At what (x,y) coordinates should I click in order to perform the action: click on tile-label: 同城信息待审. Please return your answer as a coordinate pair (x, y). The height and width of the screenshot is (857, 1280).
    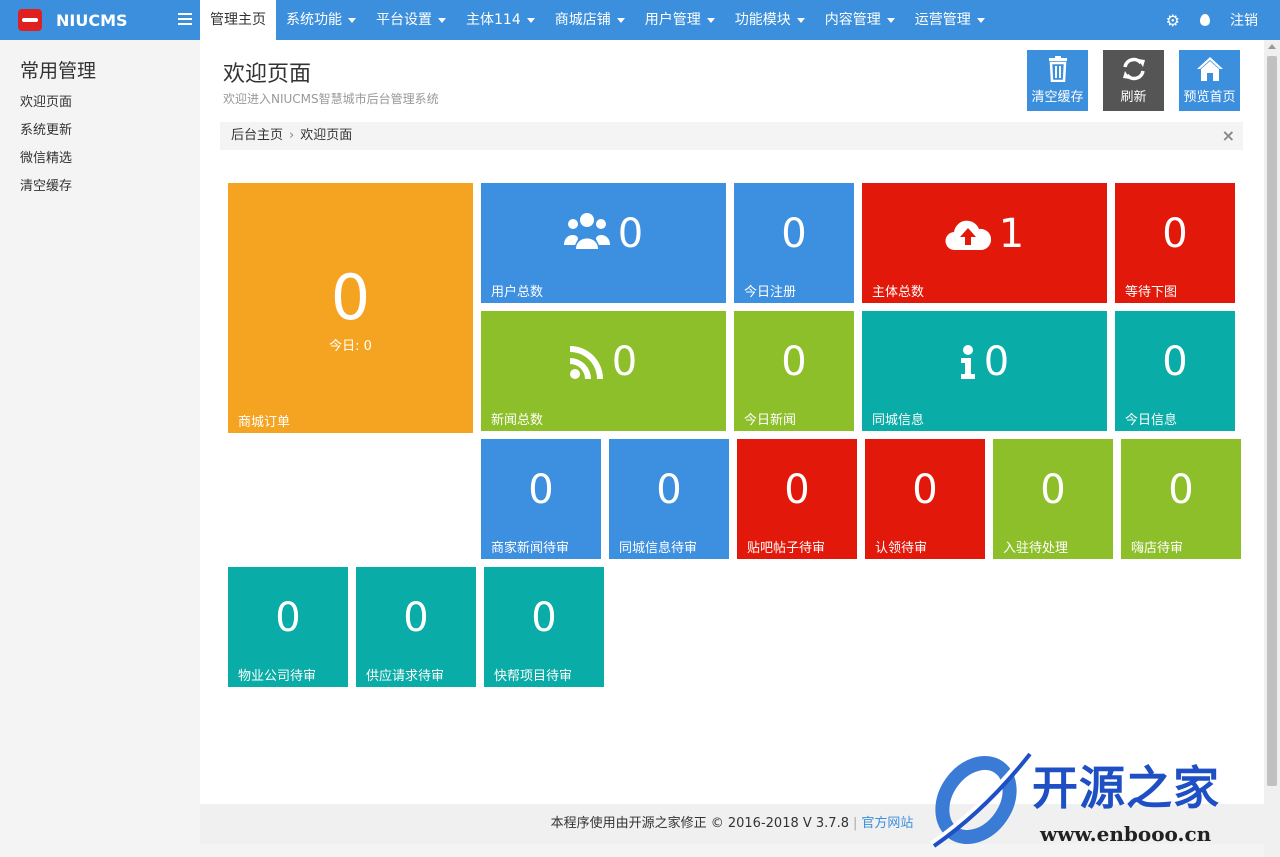
    Looking at the image, I should click on (658, 548).